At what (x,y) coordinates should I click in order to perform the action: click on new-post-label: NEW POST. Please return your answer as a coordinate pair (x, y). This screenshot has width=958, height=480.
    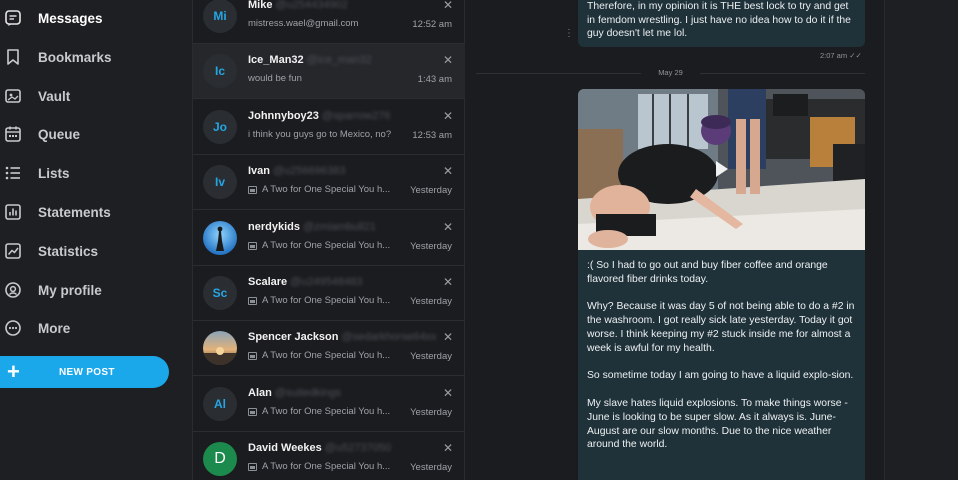
    Looking at the image, I should click on (87, 372).